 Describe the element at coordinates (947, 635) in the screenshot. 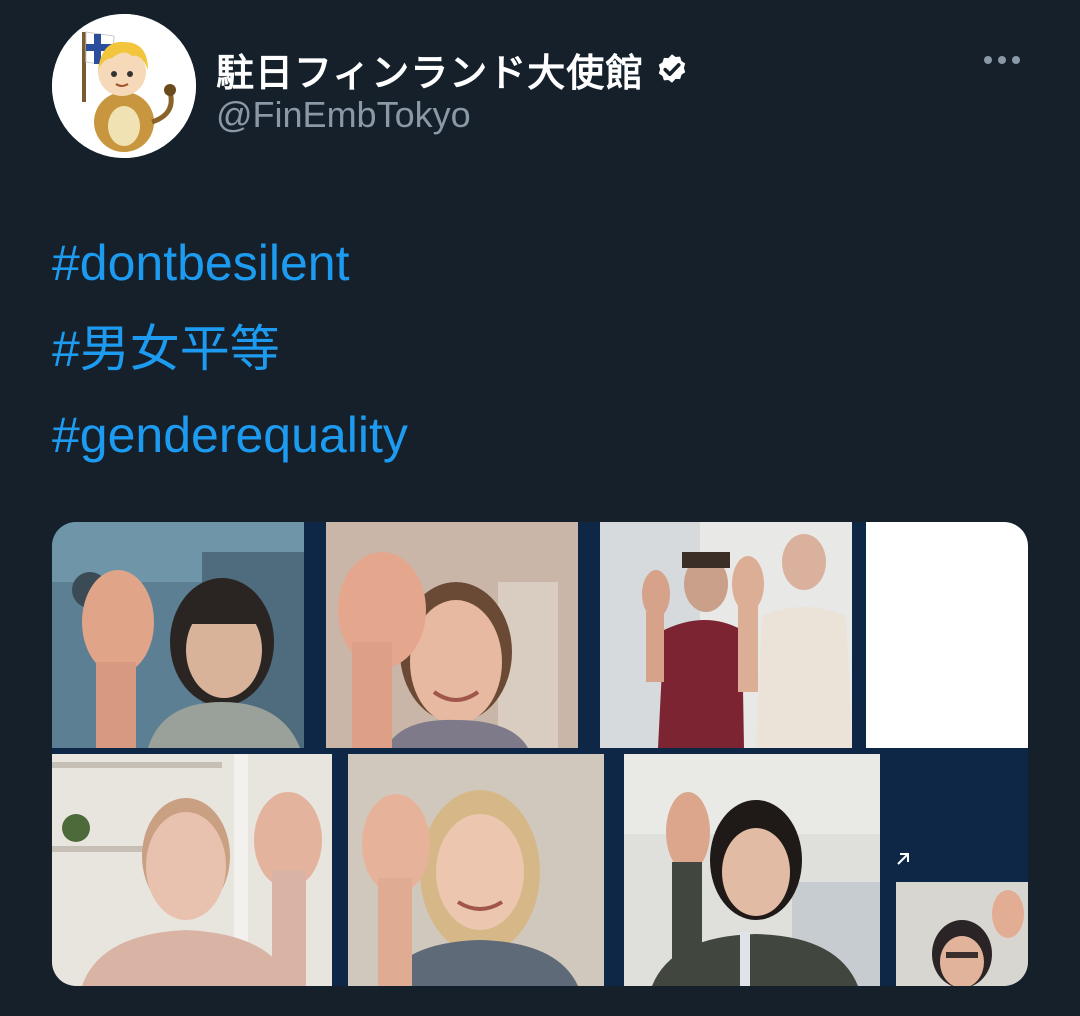

I see `participant-tile-blank` at that location.